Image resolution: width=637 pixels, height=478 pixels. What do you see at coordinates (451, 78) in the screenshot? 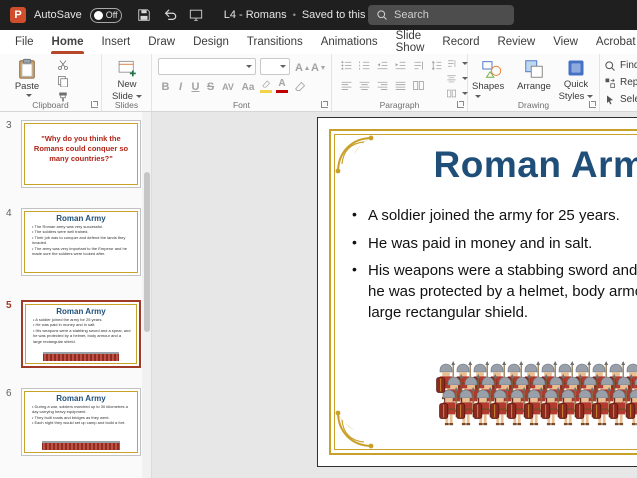
I see `align-text-icon` at bounding box center [451, 78].